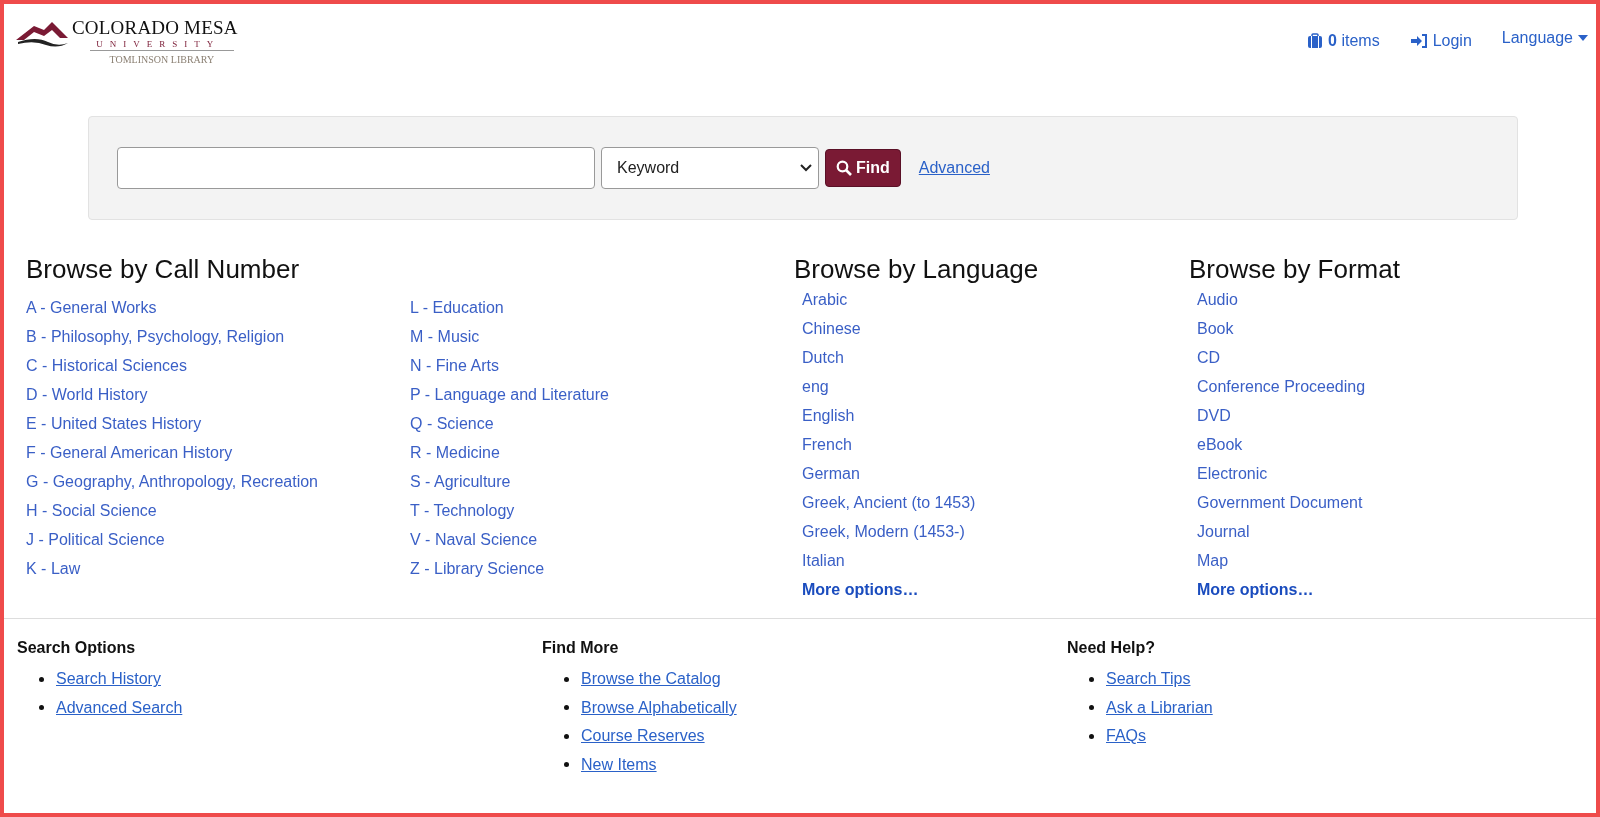 The height and width of the screenshot is (817, 1600). Describe the element at coordinates (710, 168) in the screenshot. I see `search-type-select: Keyword` at that location.